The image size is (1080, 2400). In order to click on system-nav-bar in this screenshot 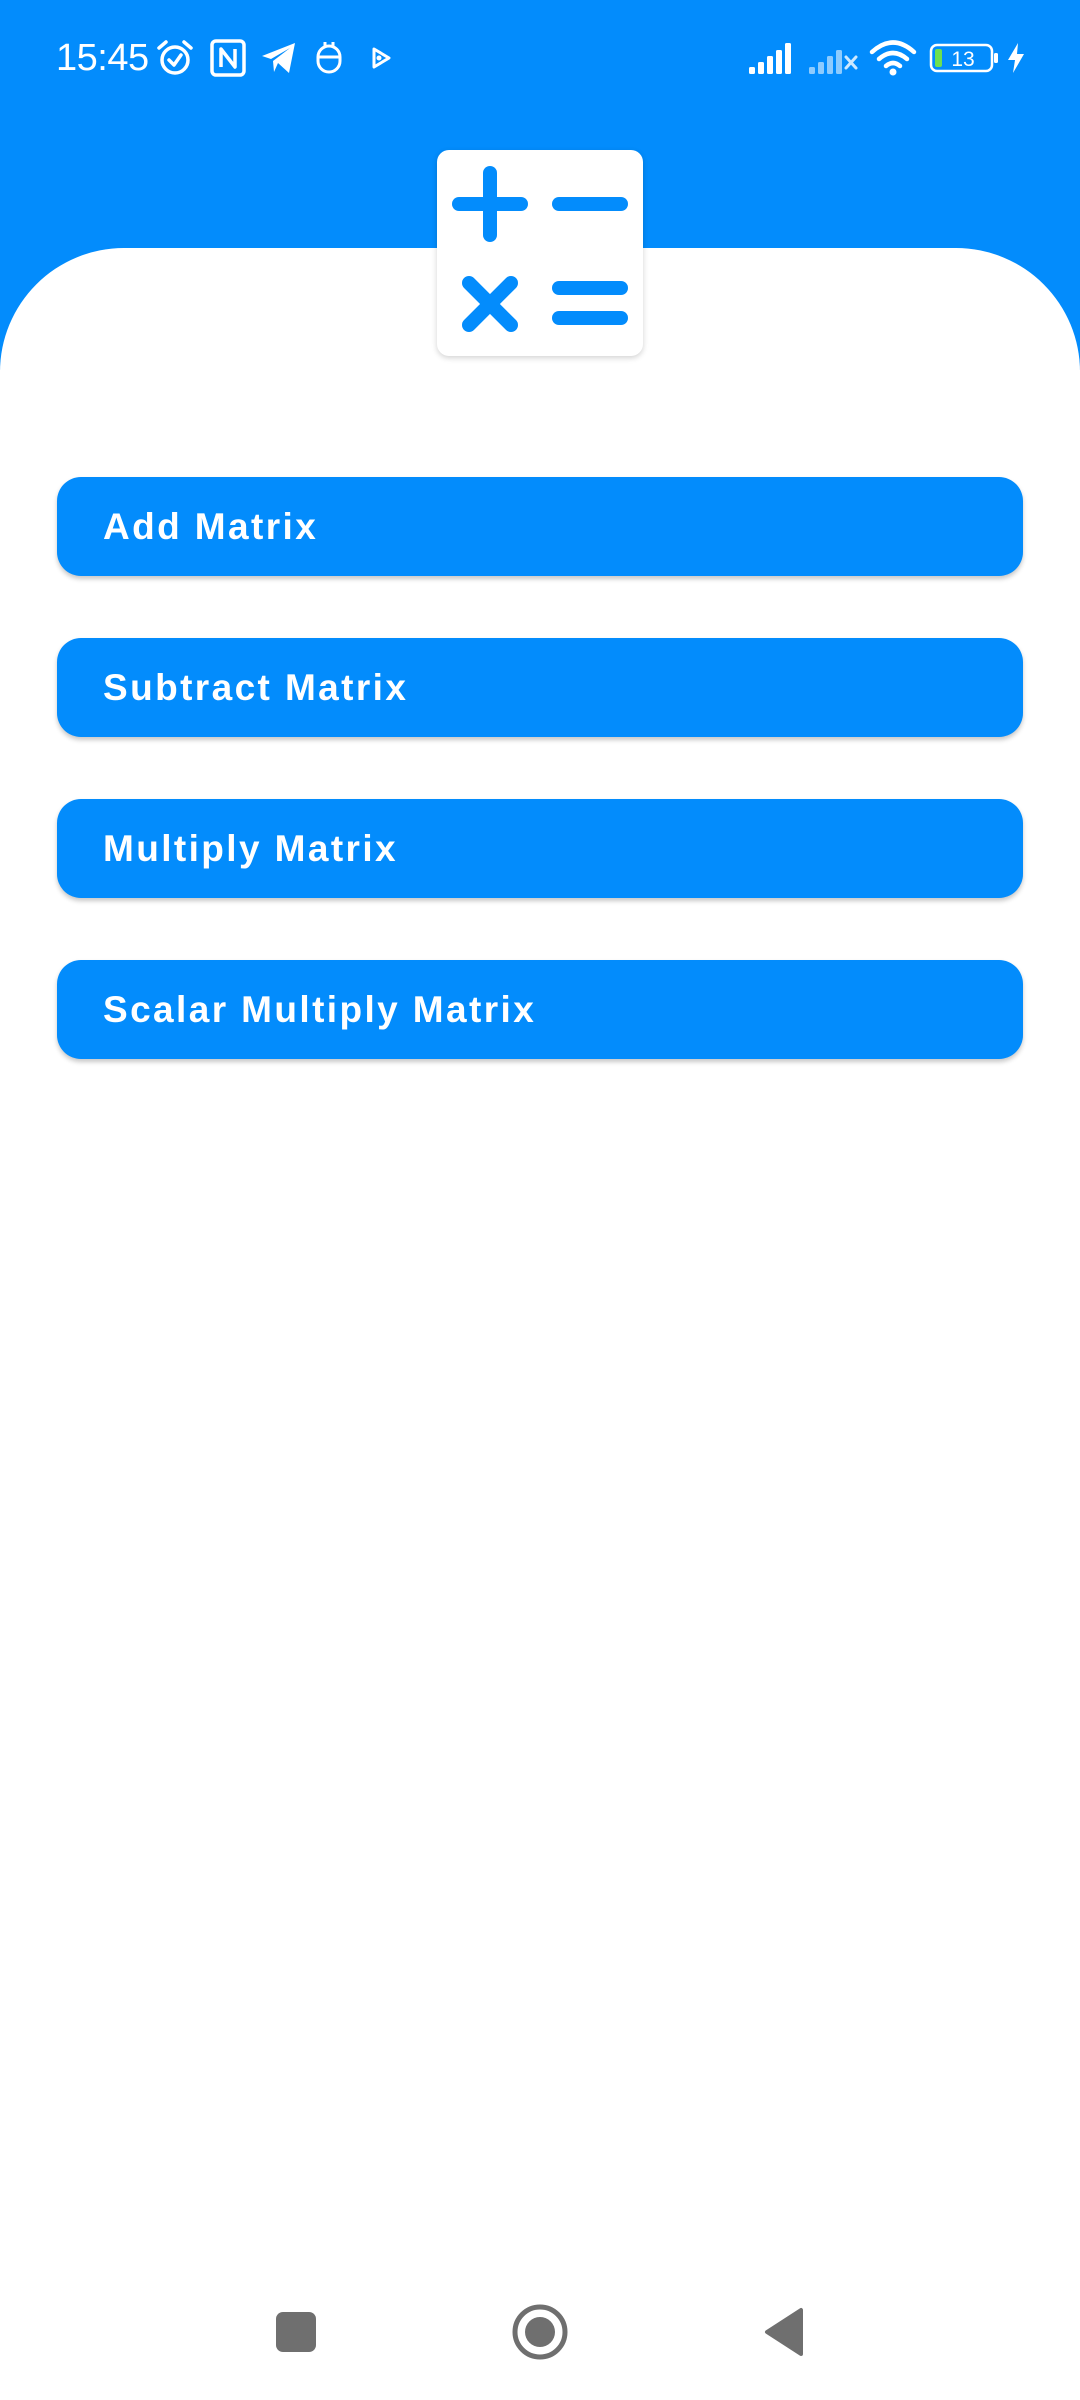, I will do `click(540, 2335)`.